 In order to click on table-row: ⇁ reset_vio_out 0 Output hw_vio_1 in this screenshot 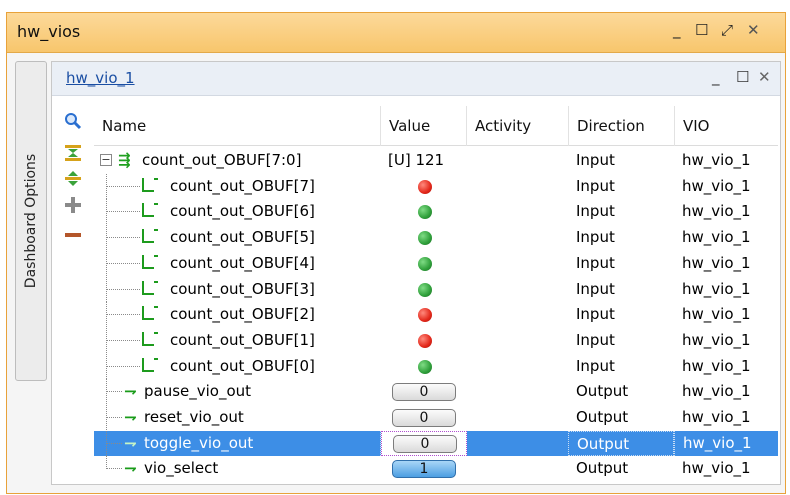, I will do `click(436, 417)`.